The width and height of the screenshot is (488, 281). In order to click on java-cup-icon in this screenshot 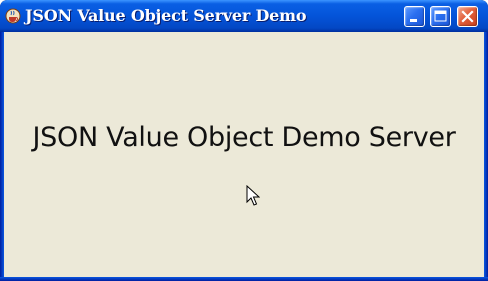, I will do `click(13, 16)`.